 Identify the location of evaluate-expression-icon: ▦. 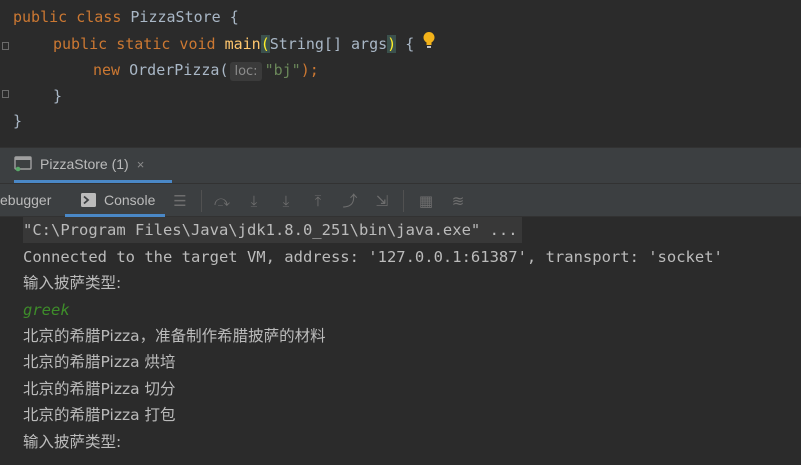
(426, 201).